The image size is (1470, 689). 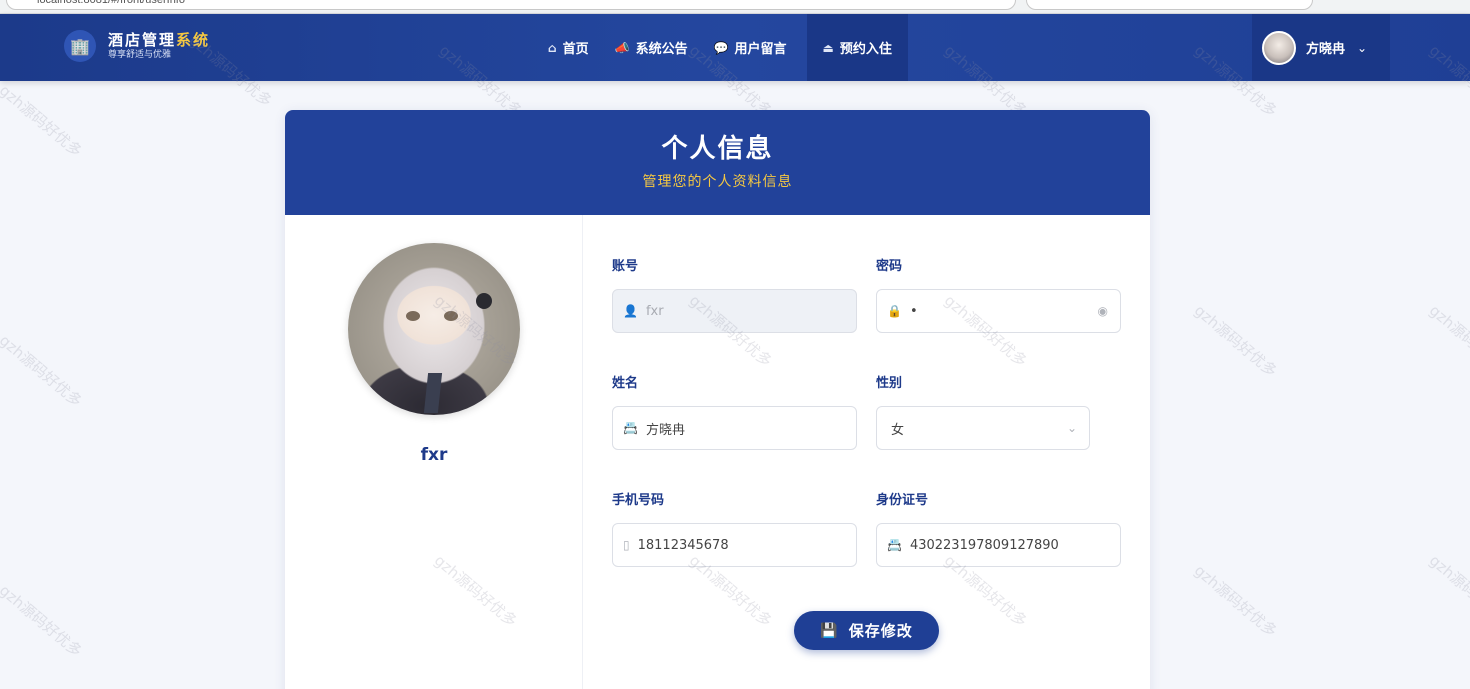 What do you see at coordinates (140, 55) in the screenshot?
I see `brand-subtitle: 尊享舒适与优雅` at bounding box center [140, 55].